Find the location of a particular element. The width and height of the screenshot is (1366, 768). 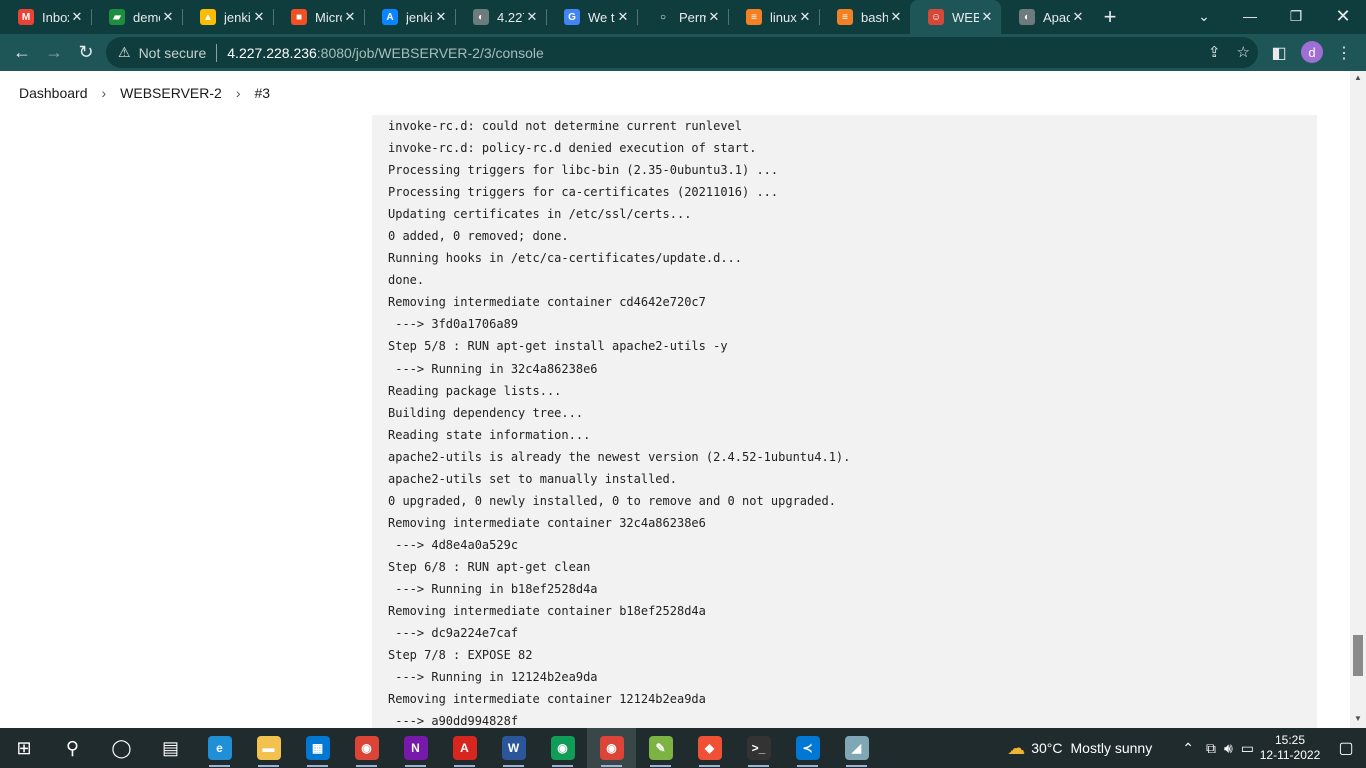

tab-search-icon: ⌄ is located at coordinates (1204, 16).